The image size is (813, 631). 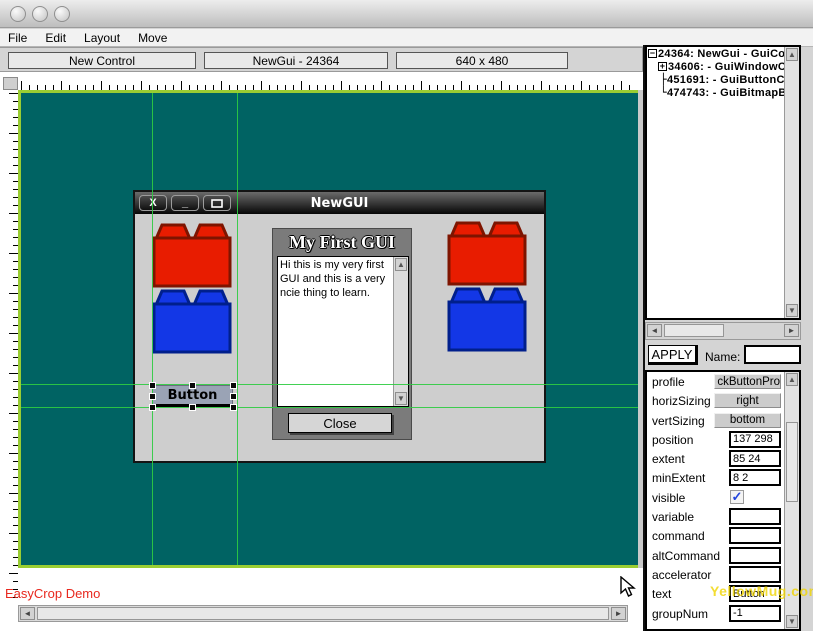 What do you see at coordinates (342, 242) in the screenshot?
I see `message-panel-title: My First GUI` at bounding box center [342, 242].